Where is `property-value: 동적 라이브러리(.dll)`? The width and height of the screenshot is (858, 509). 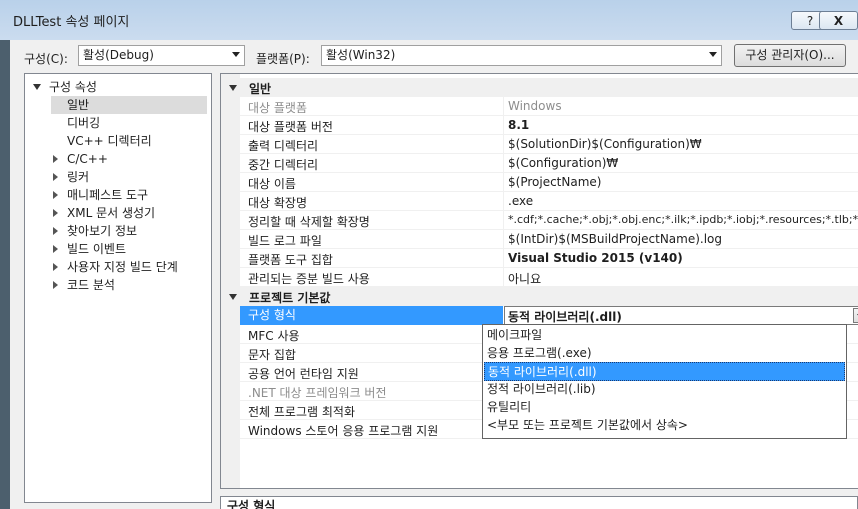
property-value: 동적 라이브러리(.dll) is located at coordinates (565, 317).